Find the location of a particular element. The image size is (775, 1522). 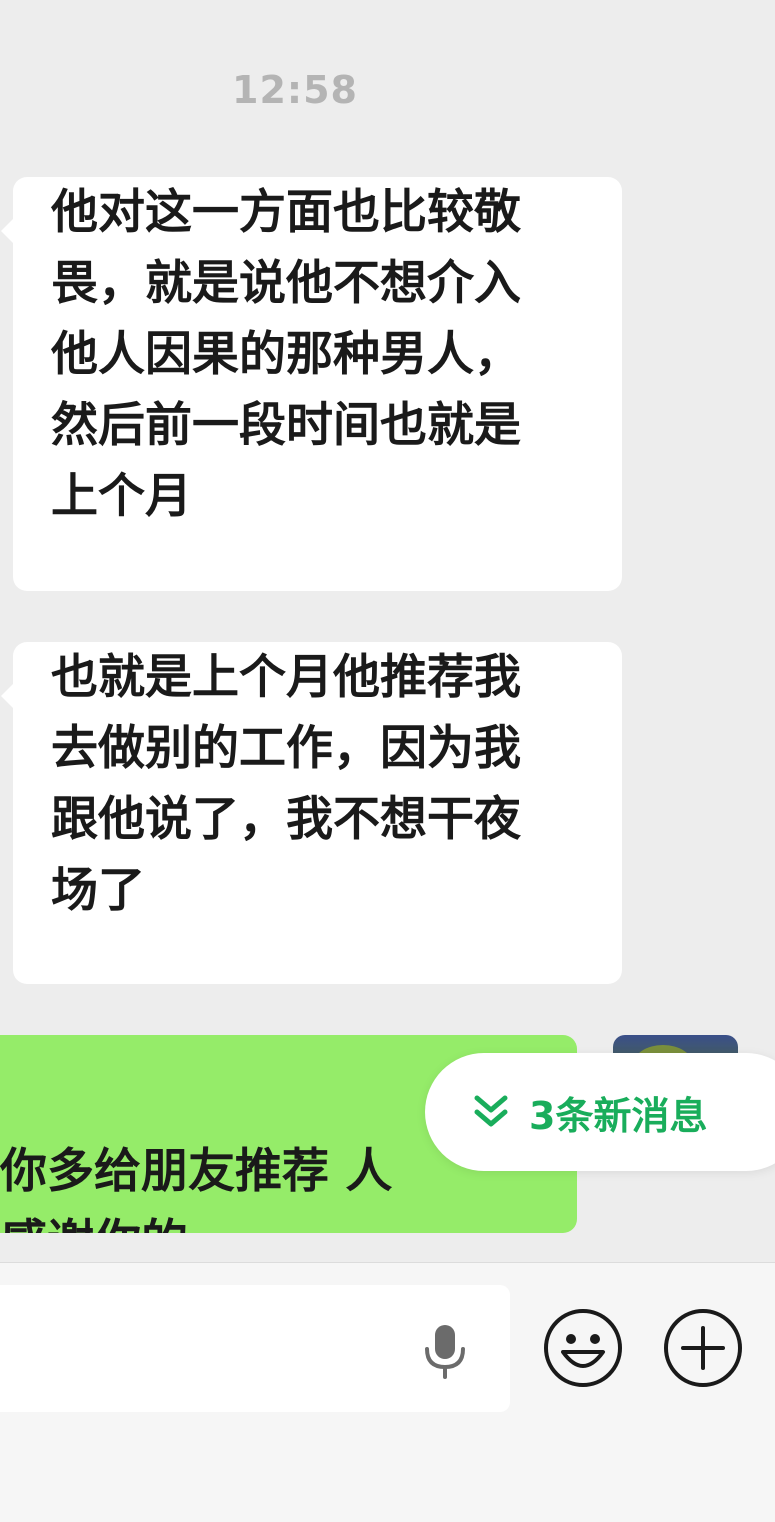

emoji-icon is located at coordinates (583, 1348).